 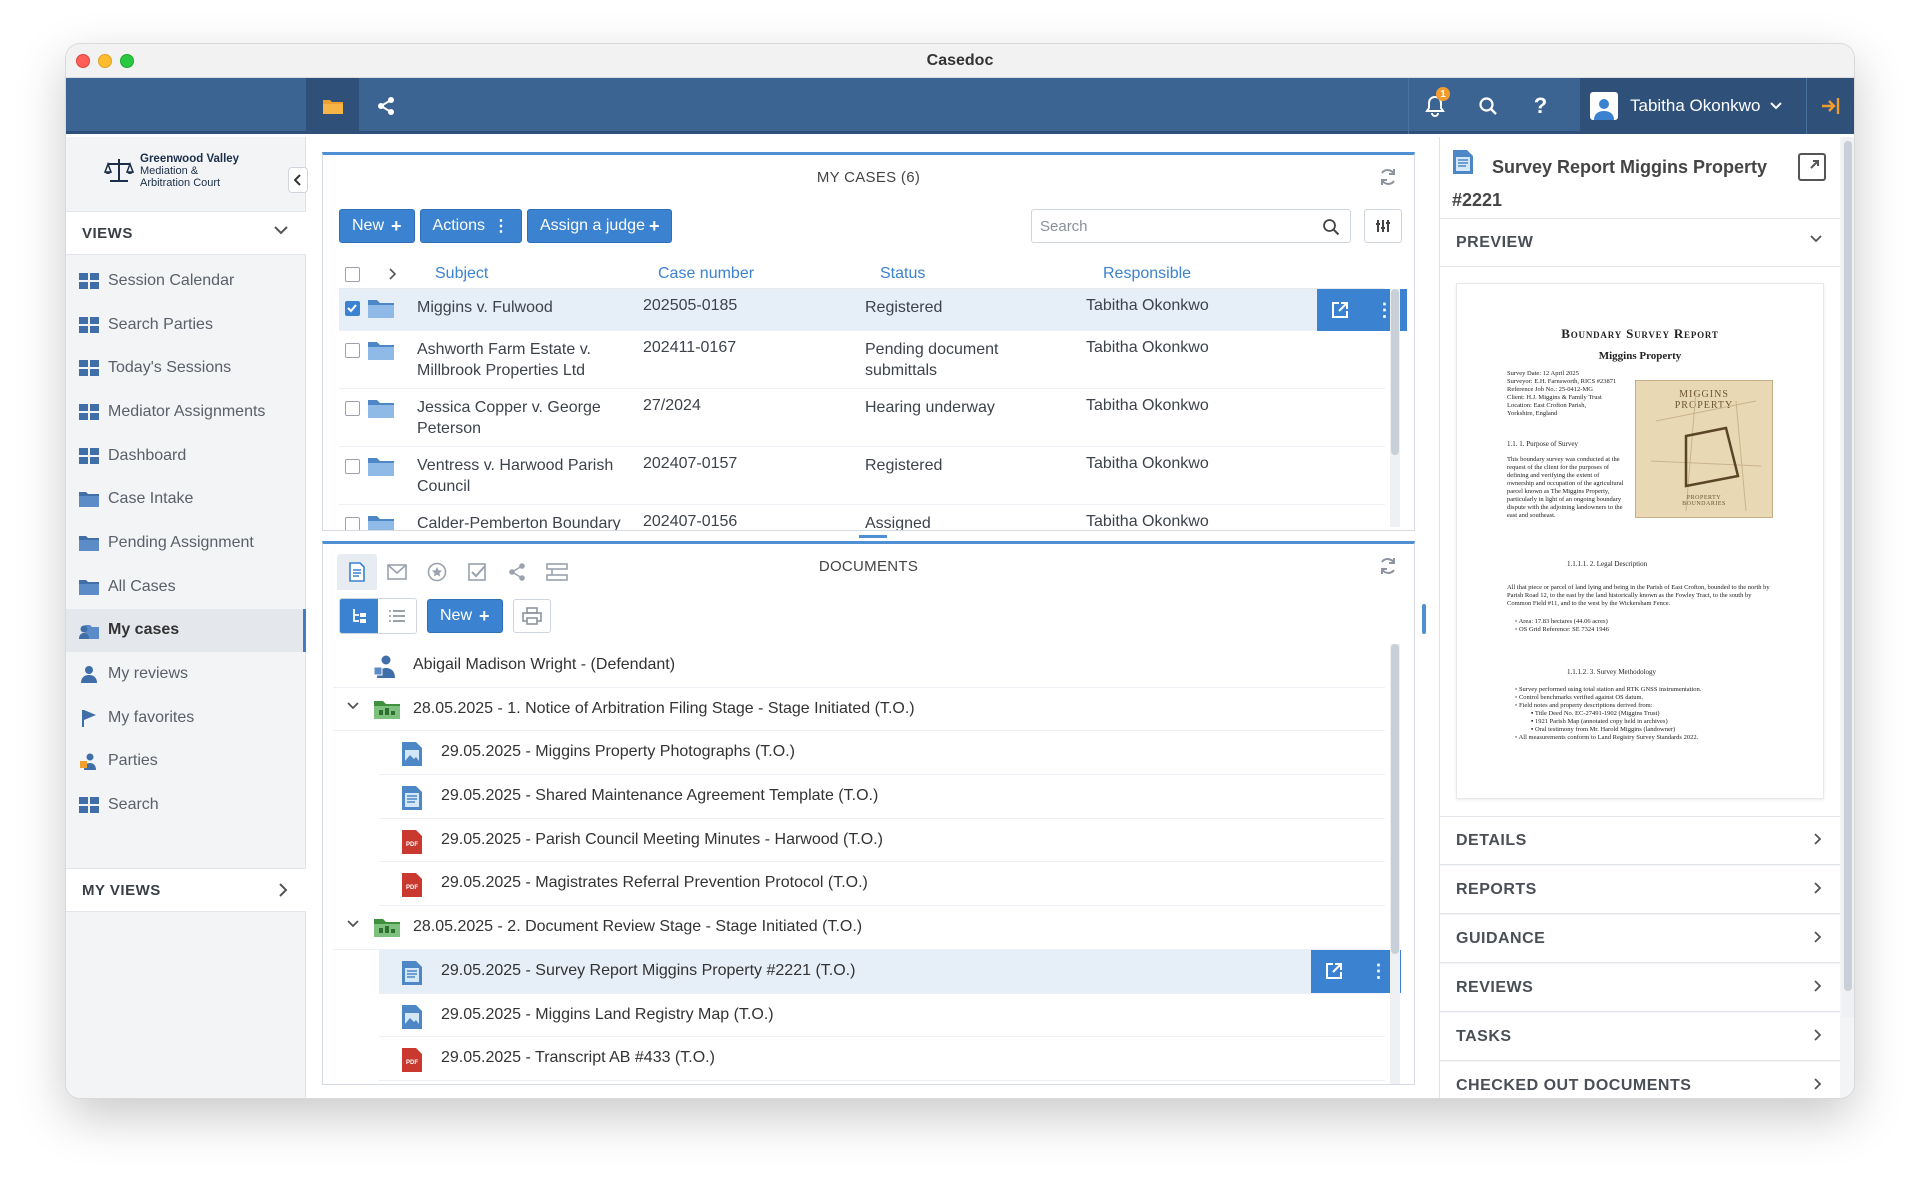 What do you see at coordinates (859, 666) in the screenshot?
I see `tree-node-party: Abigail Madison Wright - (Defendant)` at bounding box center [859, 666].